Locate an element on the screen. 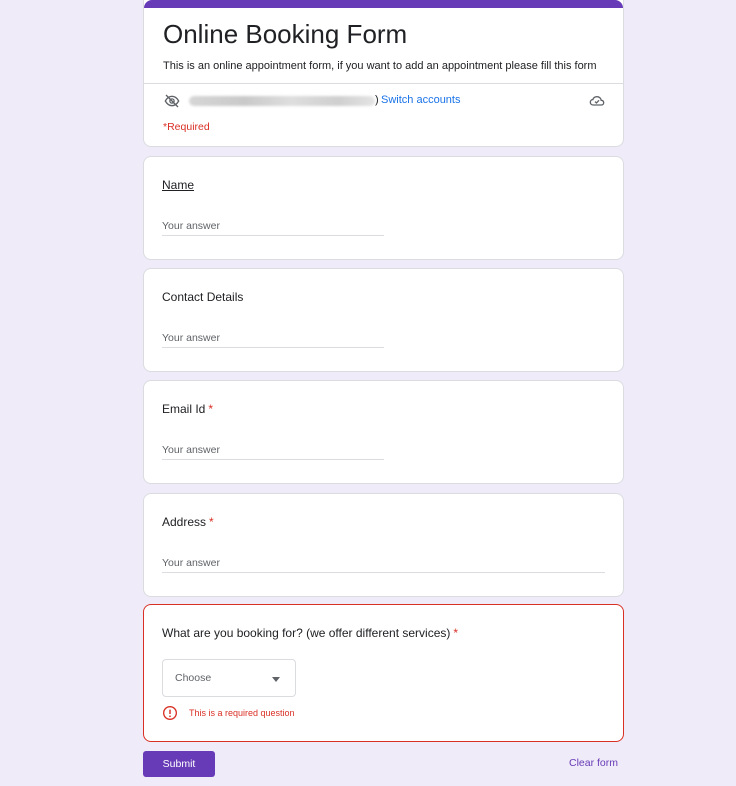 The width and height of the screenshot is (736, 786). question-label-address-text: Address is located at coordinates (184, 522).